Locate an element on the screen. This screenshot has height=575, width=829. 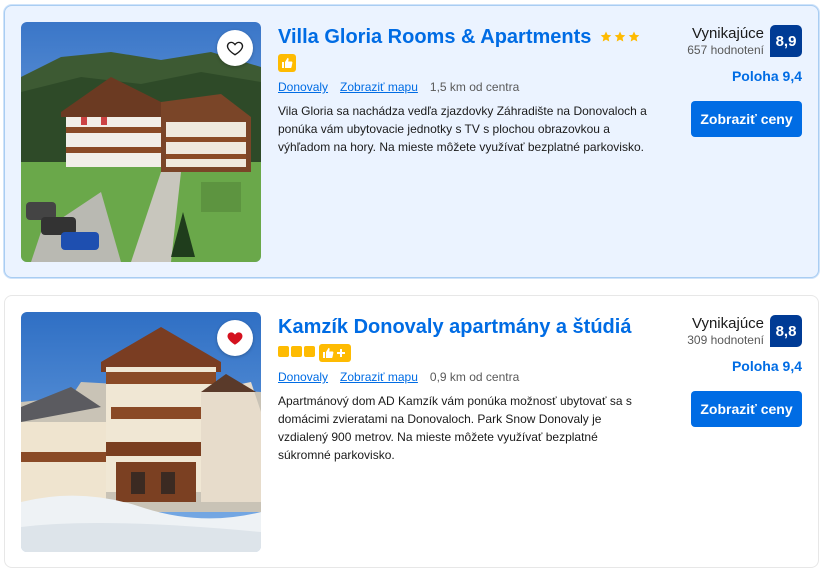
square-rating is located at coordinates (297, 353).